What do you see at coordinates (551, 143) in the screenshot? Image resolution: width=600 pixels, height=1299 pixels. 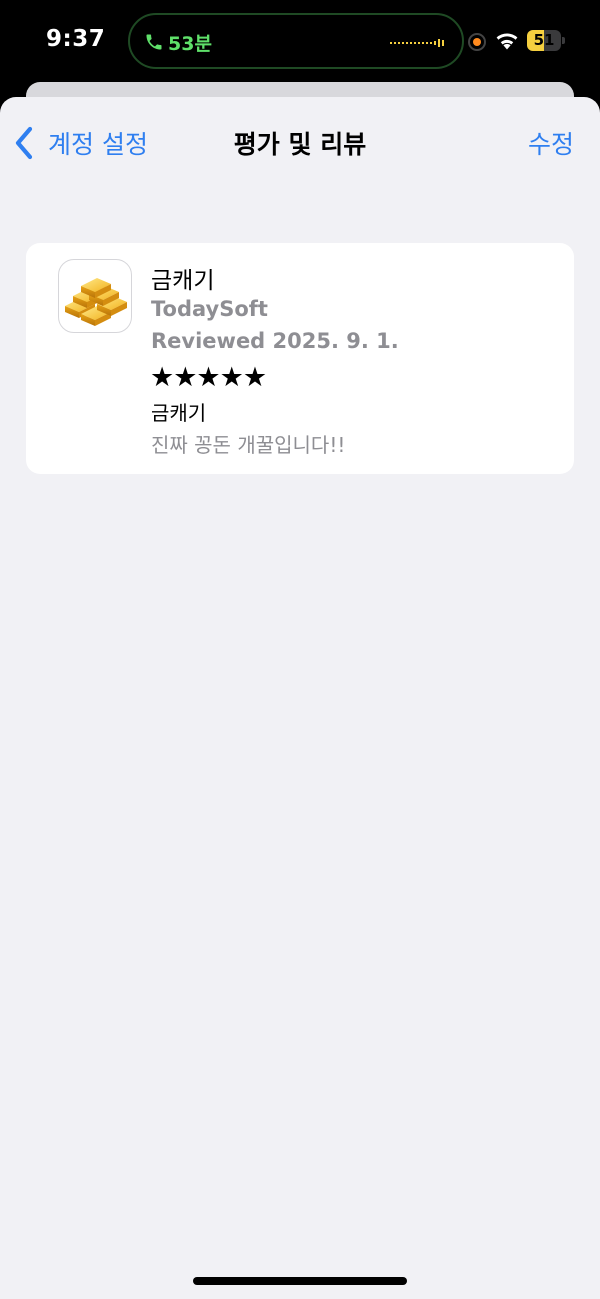 I see `edit-button: 수정` at bounding box center [551, 143].